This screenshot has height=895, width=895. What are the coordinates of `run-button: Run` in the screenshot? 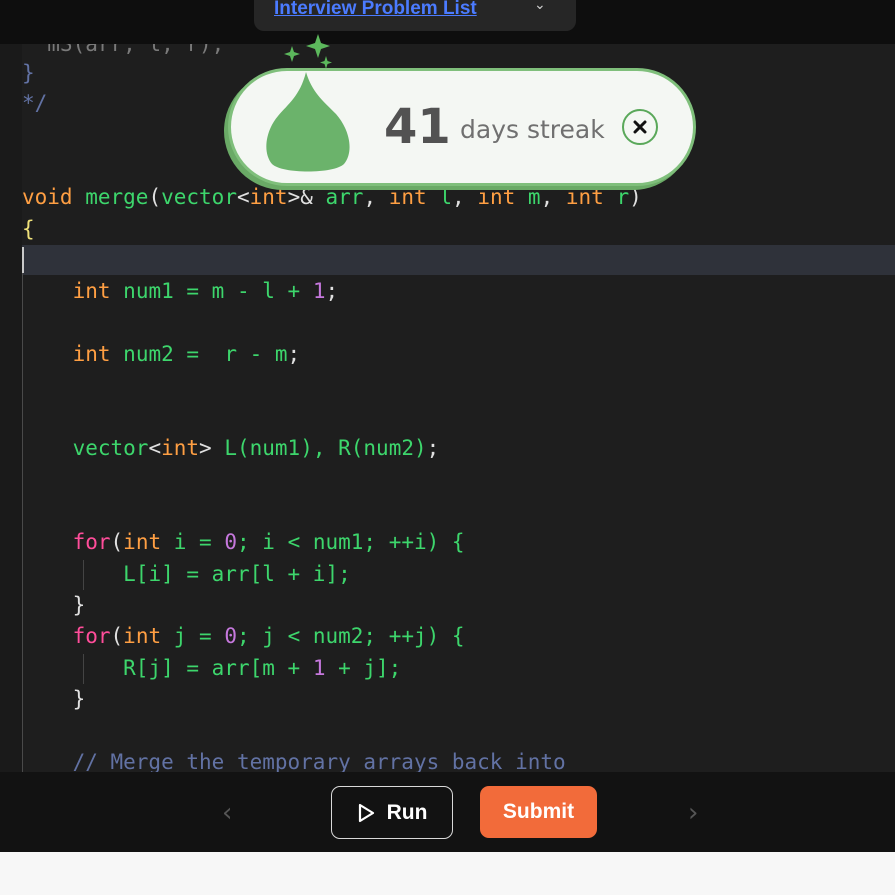 It's located at (392, 812).